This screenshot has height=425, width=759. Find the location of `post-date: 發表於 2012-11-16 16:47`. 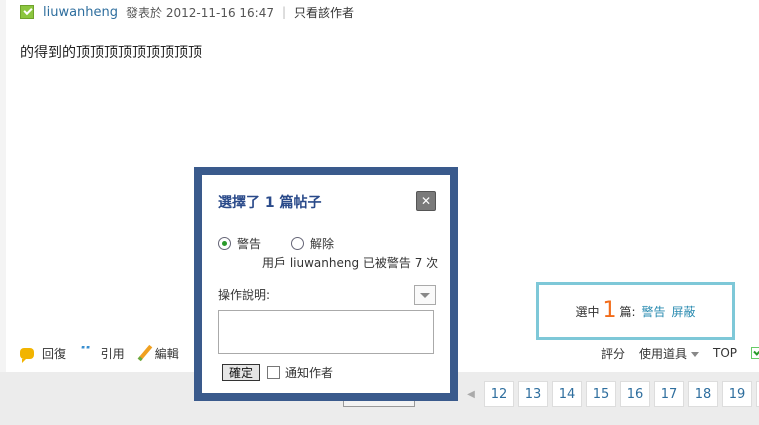

post-date: 發表於 2012-11-16 16:47 is located at coordinates (200, 12).